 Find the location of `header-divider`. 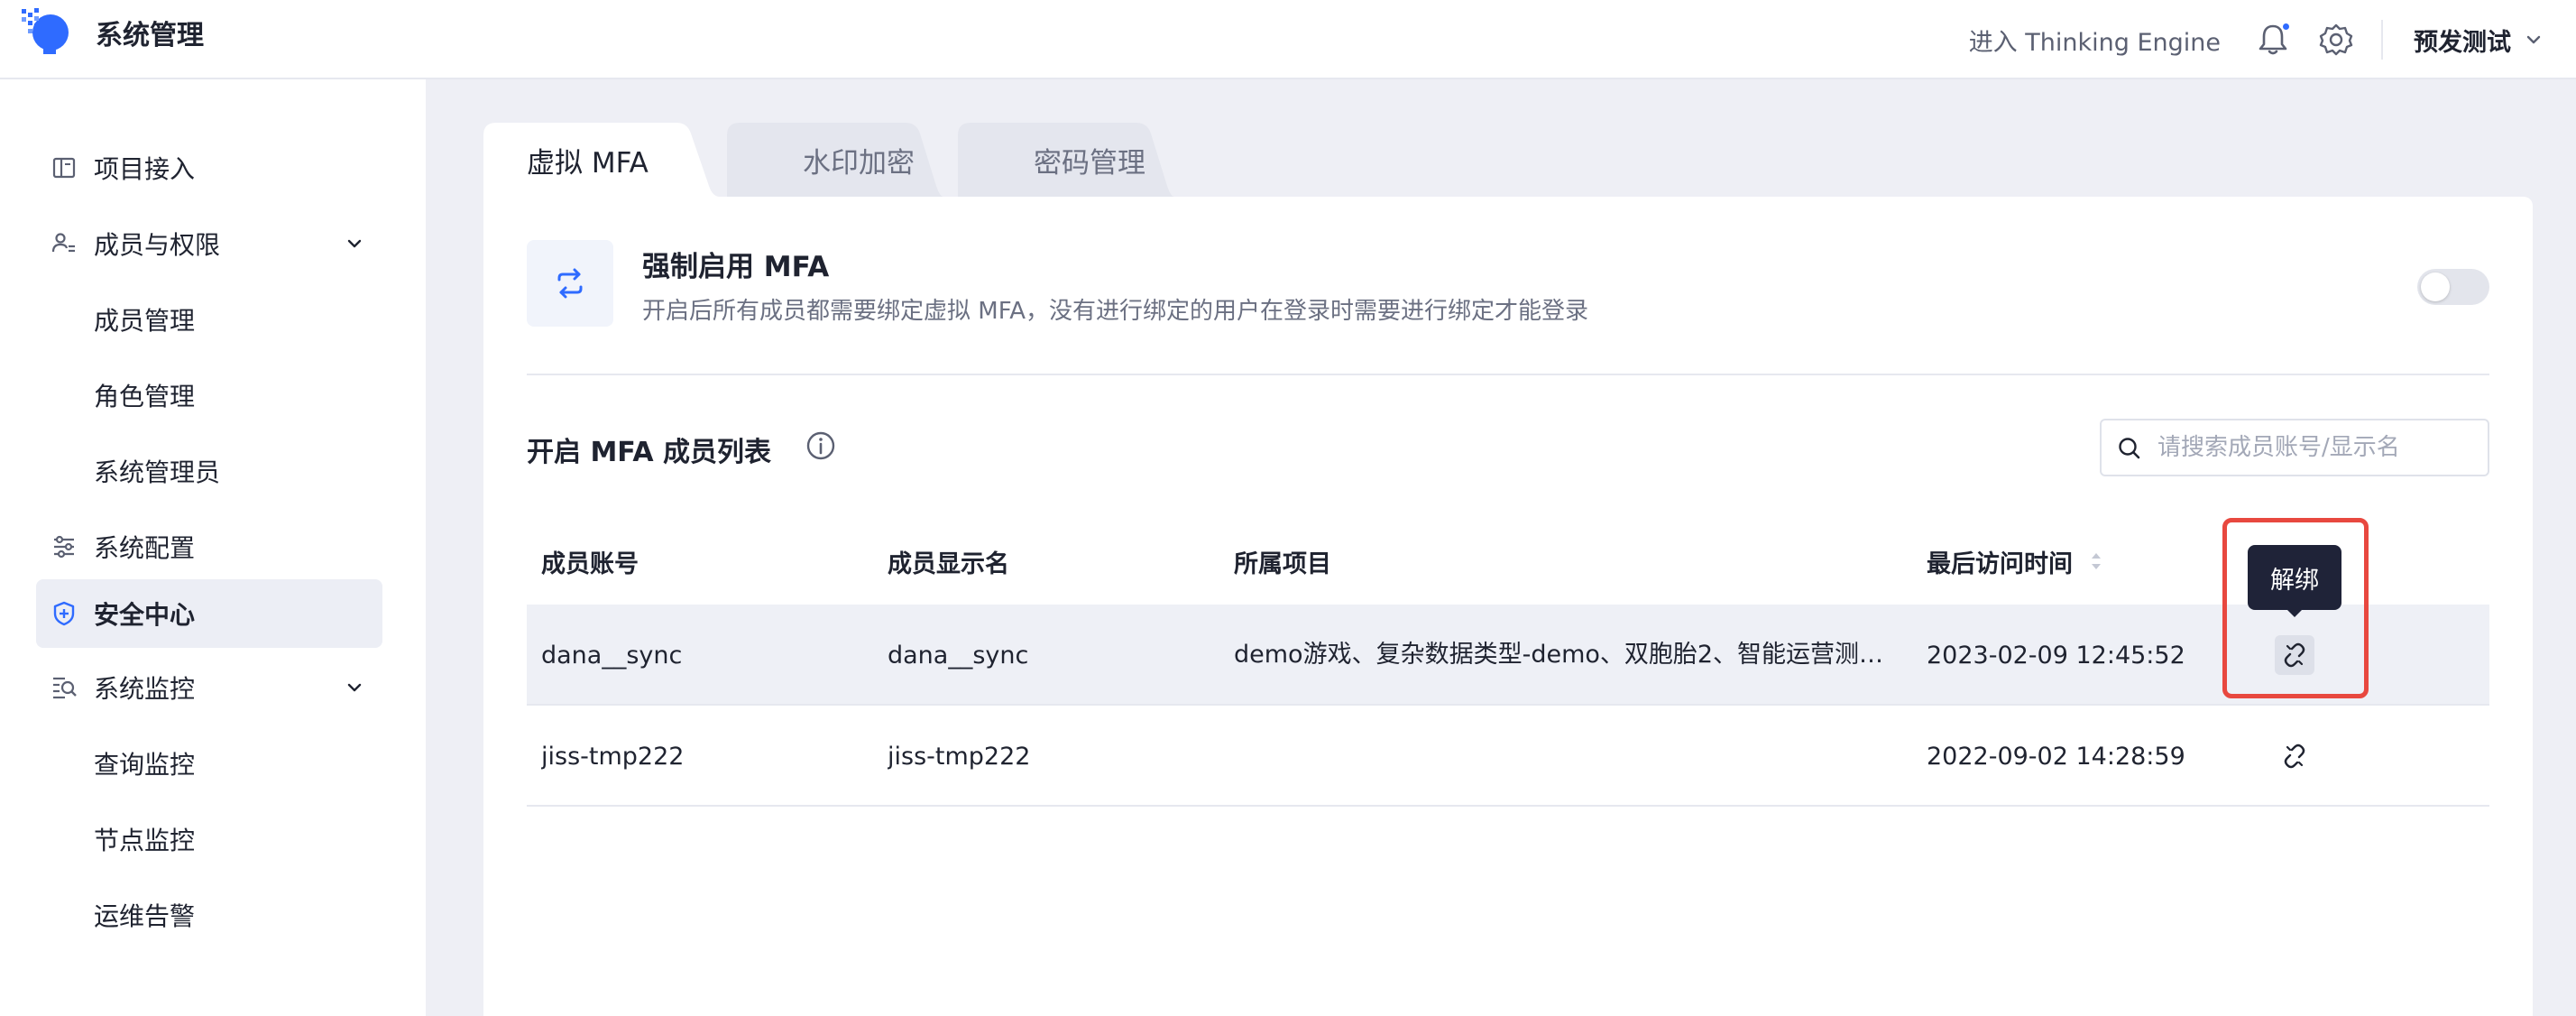

header-divider is located at coordinates (2382, 40).